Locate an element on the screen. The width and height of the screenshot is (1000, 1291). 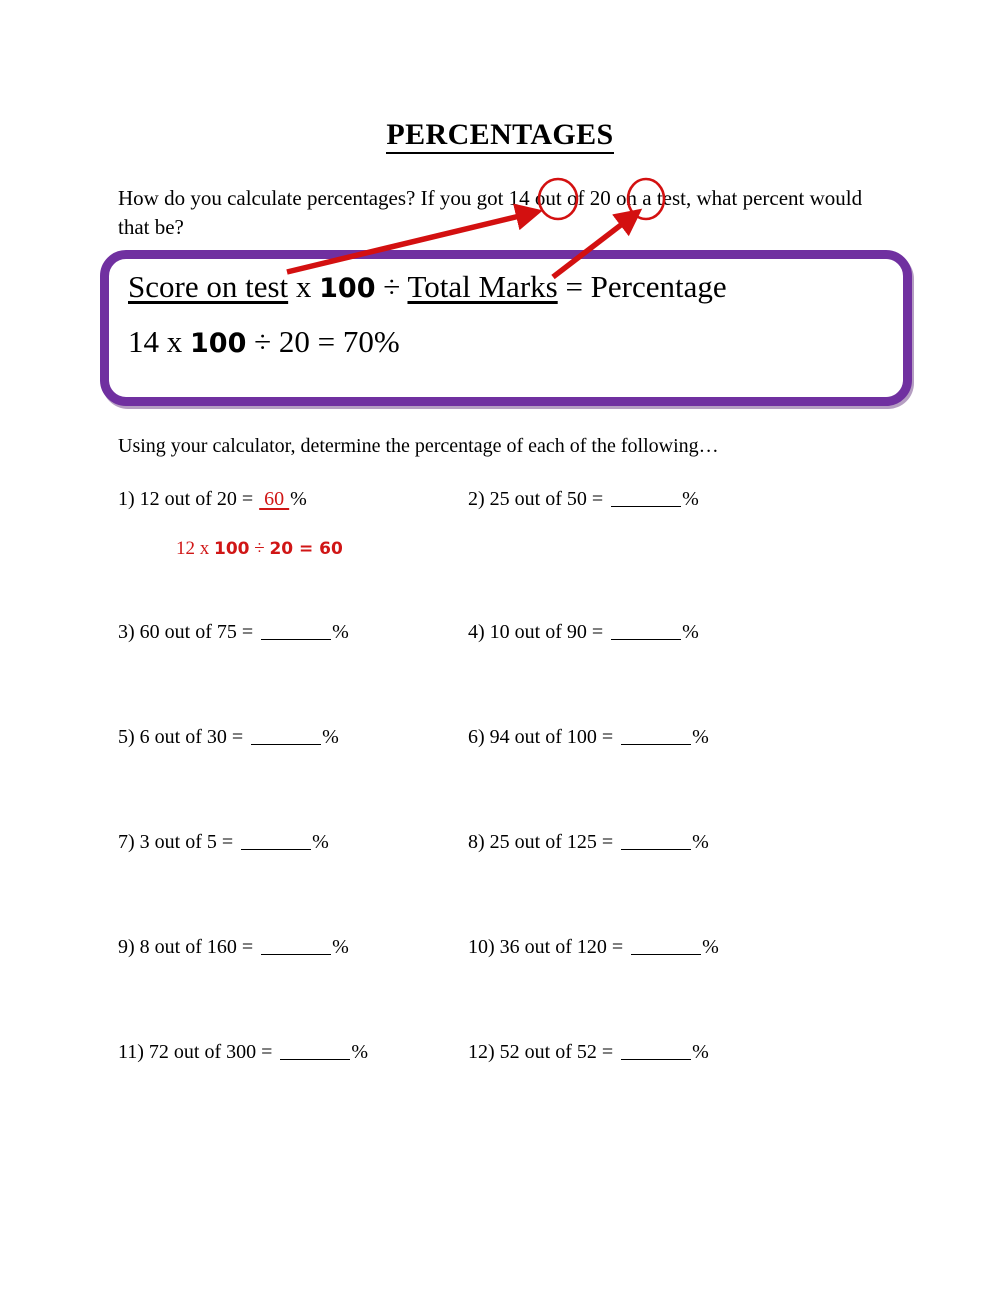
question-item-6: 6) 94 out of 100 = % is located at coordinates (588, 737).